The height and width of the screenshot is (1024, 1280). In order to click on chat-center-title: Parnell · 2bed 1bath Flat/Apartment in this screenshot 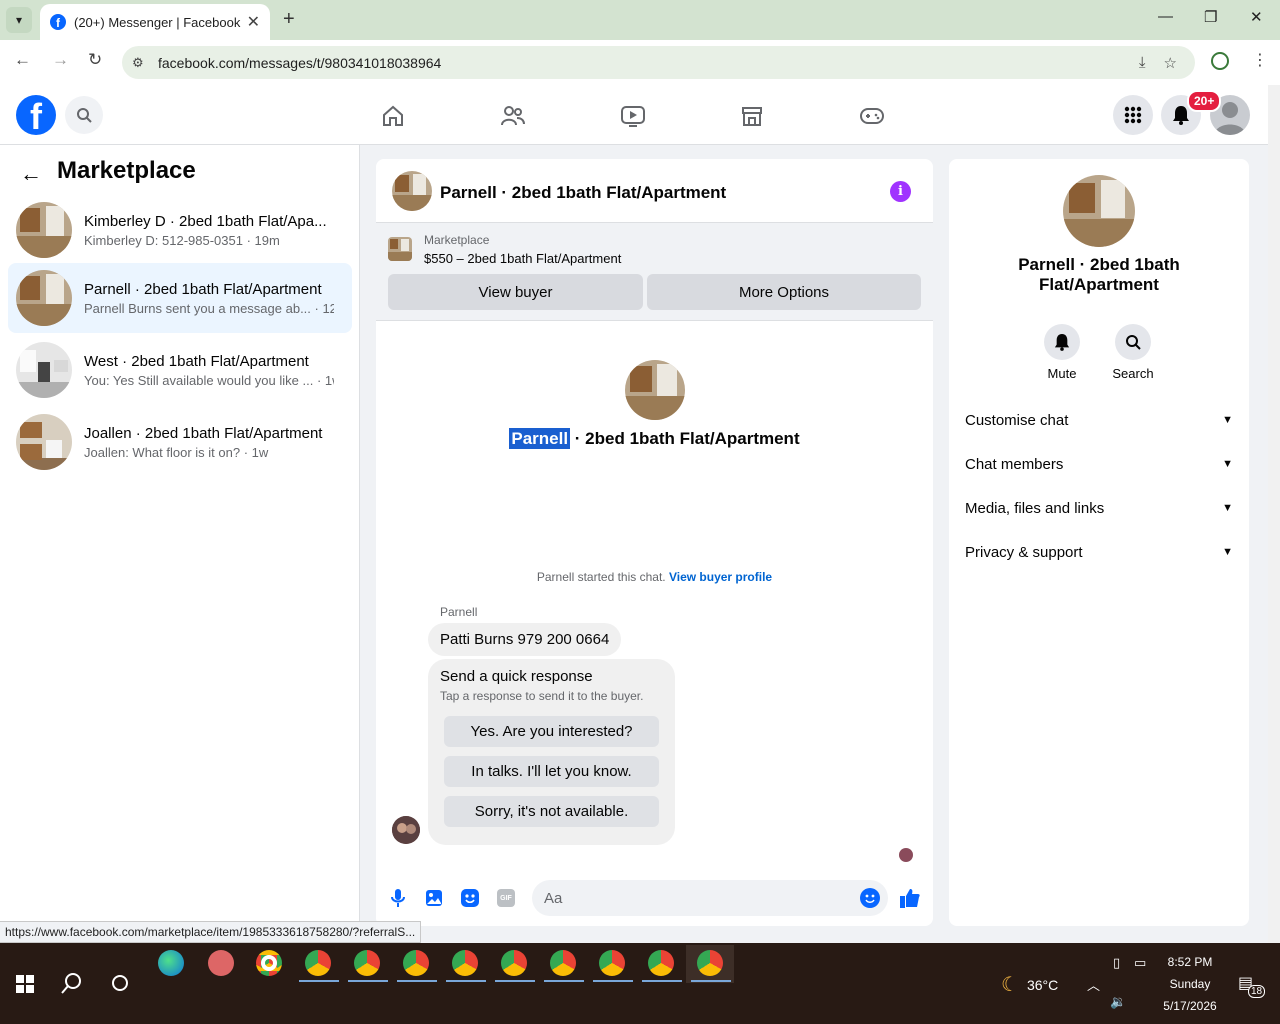, I will do `click(654, 438)`.